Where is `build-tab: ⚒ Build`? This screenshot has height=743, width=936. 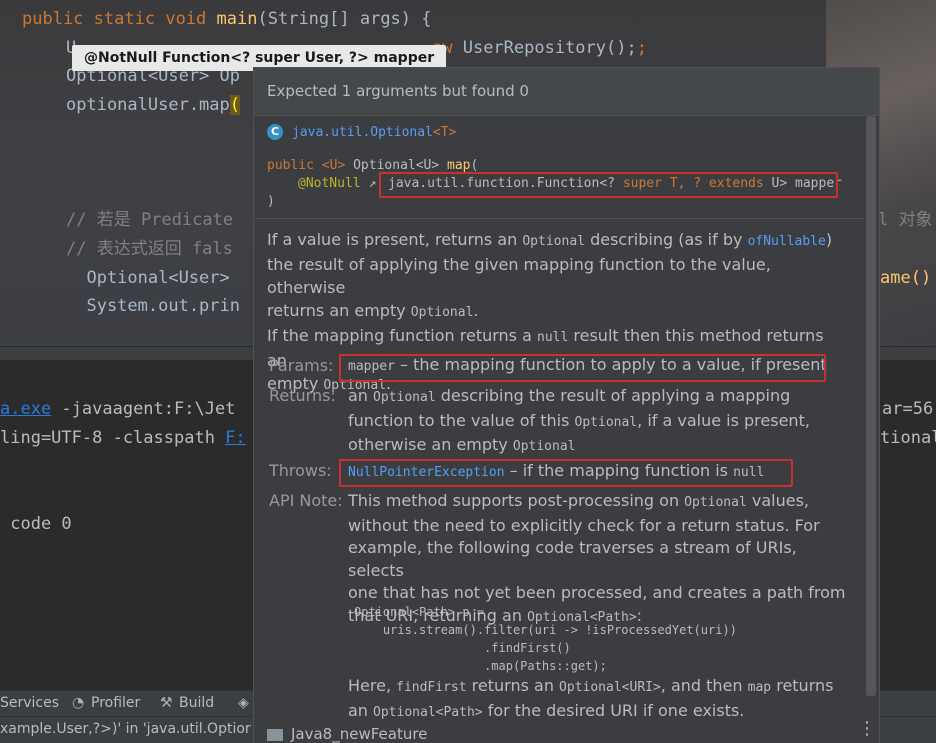 build-tab: ⚒ Build is located at coordinates (187, 703).